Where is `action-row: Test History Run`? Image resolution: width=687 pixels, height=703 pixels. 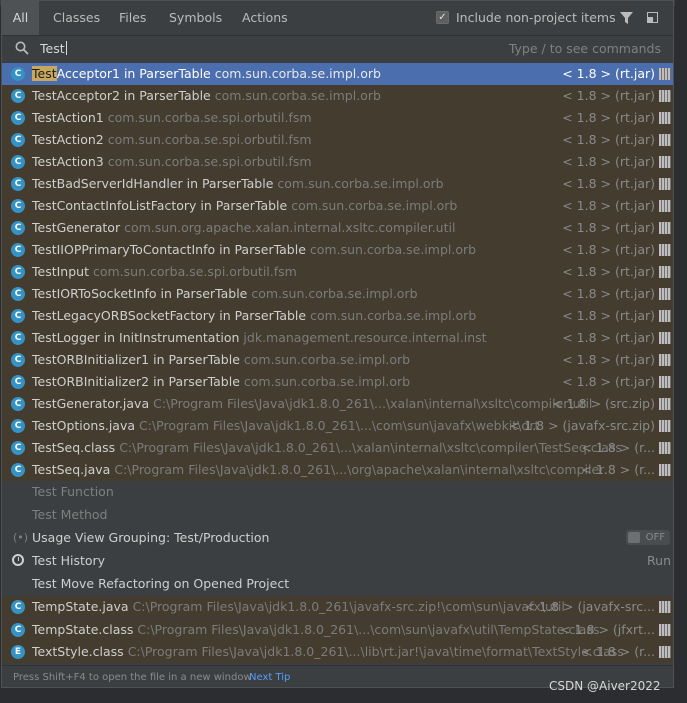 action-row: Test History Run is located at coordinates (337, 561).